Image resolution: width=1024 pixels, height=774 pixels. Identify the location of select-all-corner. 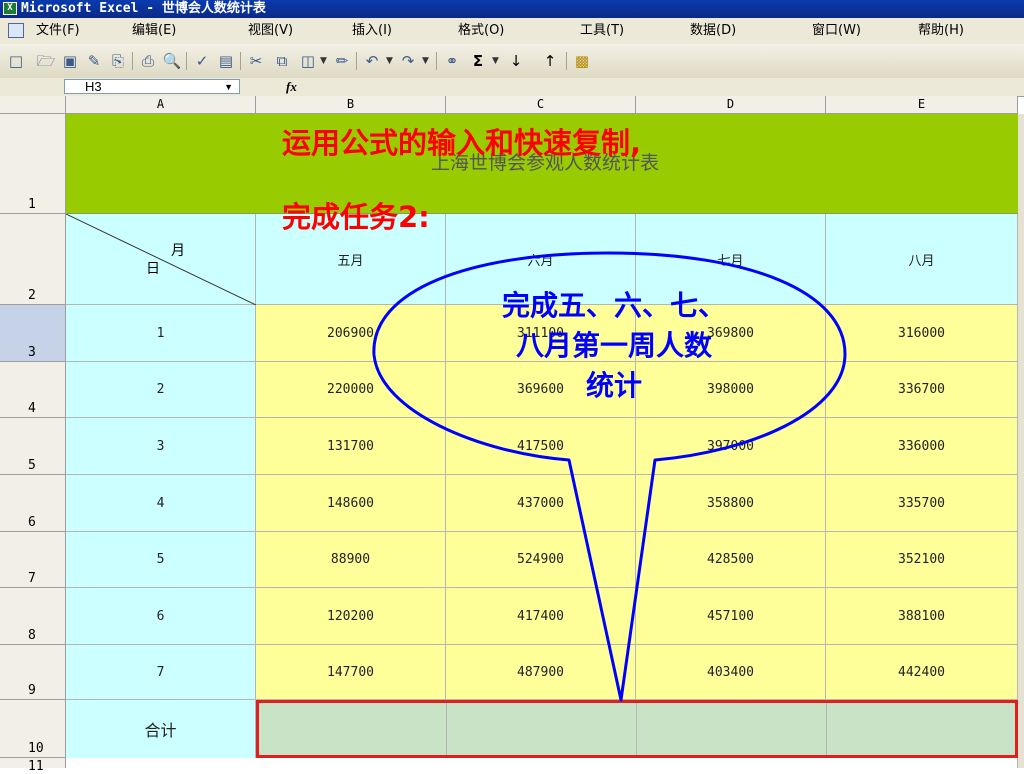
(33, 105).